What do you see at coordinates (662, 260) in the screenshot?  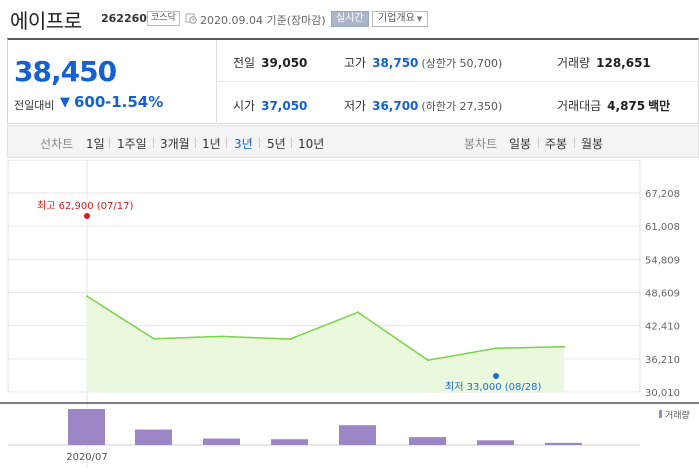 I see `y-tick-label: 54,809` at bounding box center [662, 260].